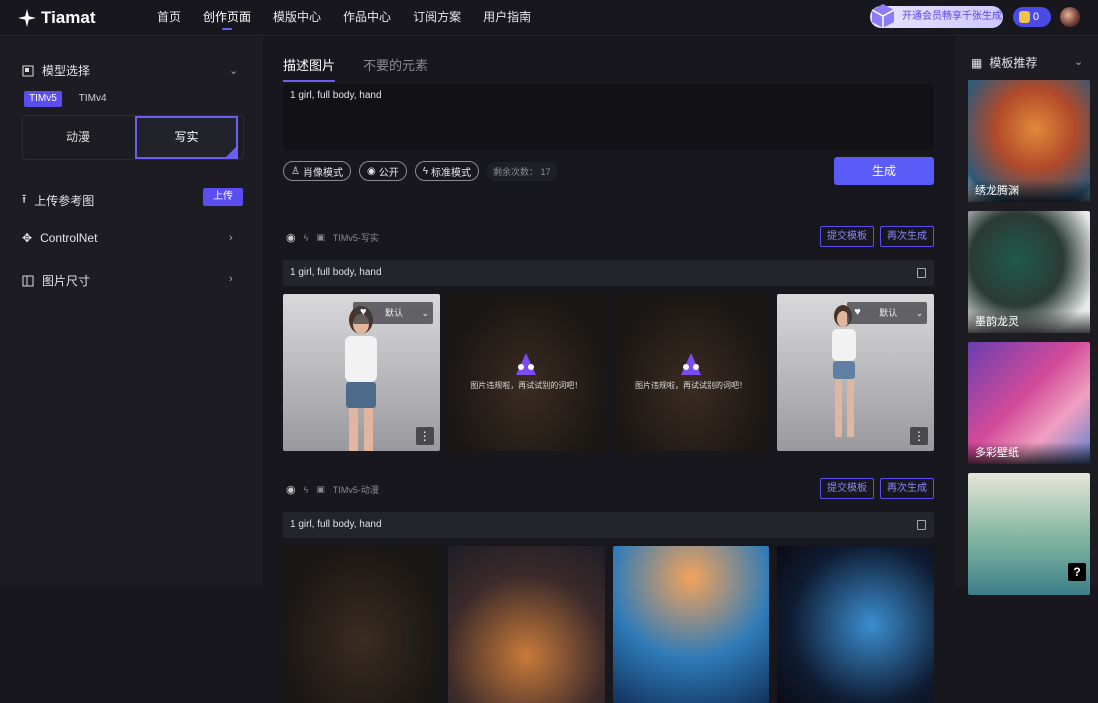 This screenshot has height=703, width=1098. I want to click on vip-banner-button: 开通会员畅享千张生成, so click(936, 16).